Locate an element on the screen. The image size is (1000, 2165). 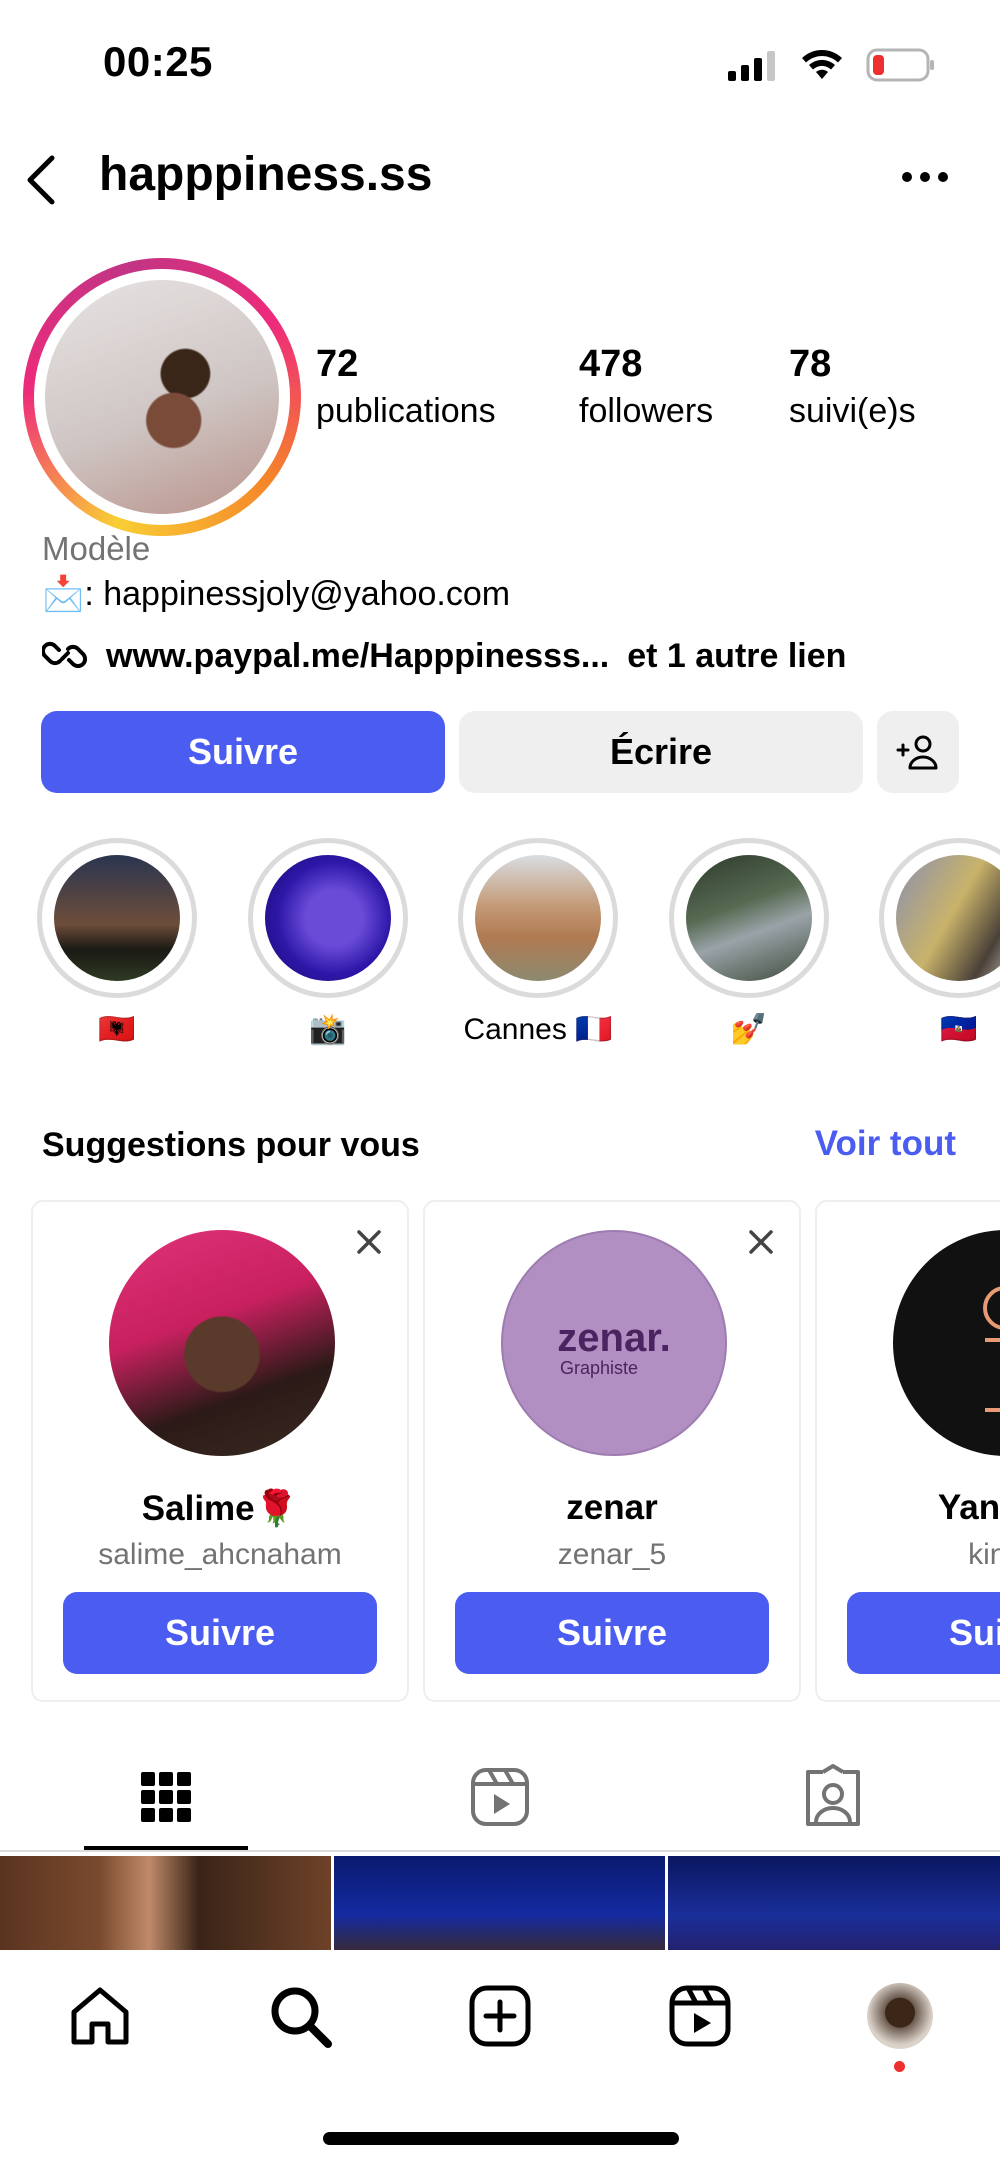
suggestion-card: zenar. Graphiste zenar zenar_5 Suivre is located at coordinates (612, 1451).